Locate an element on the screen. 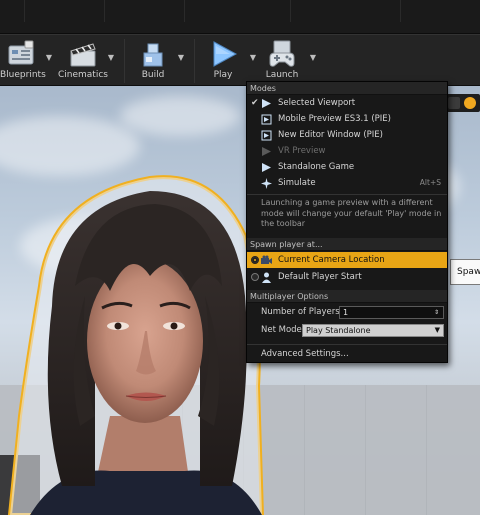 This screenshot has width=480, height=515. launch-label: Launch is located at coordinates (282, 75).